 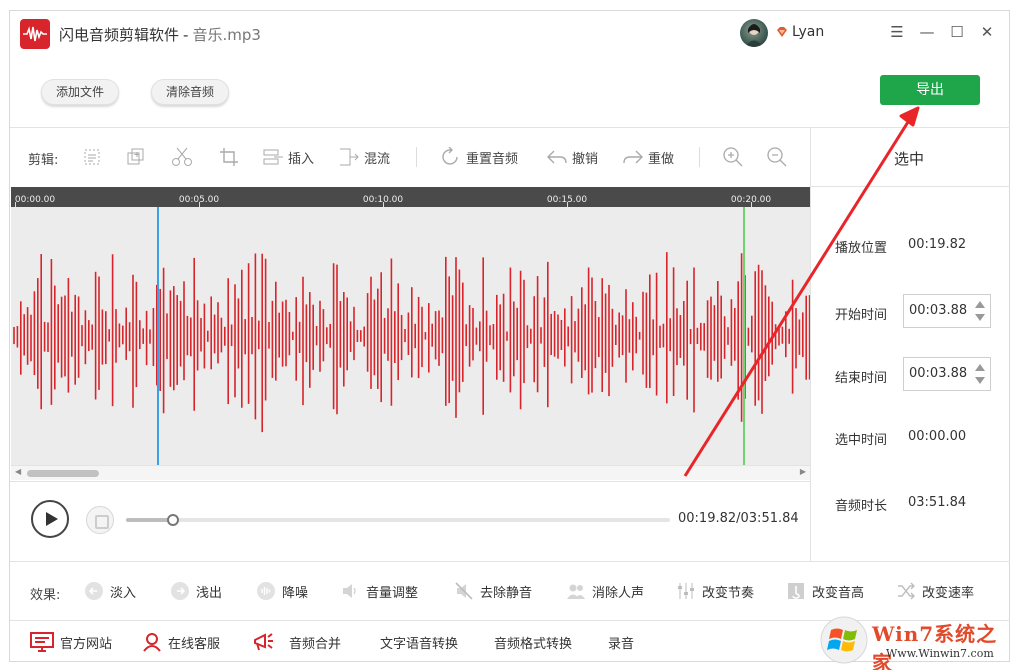 I want to click on watermark-brand: Win7系统之家, so click(x=941, y=644).